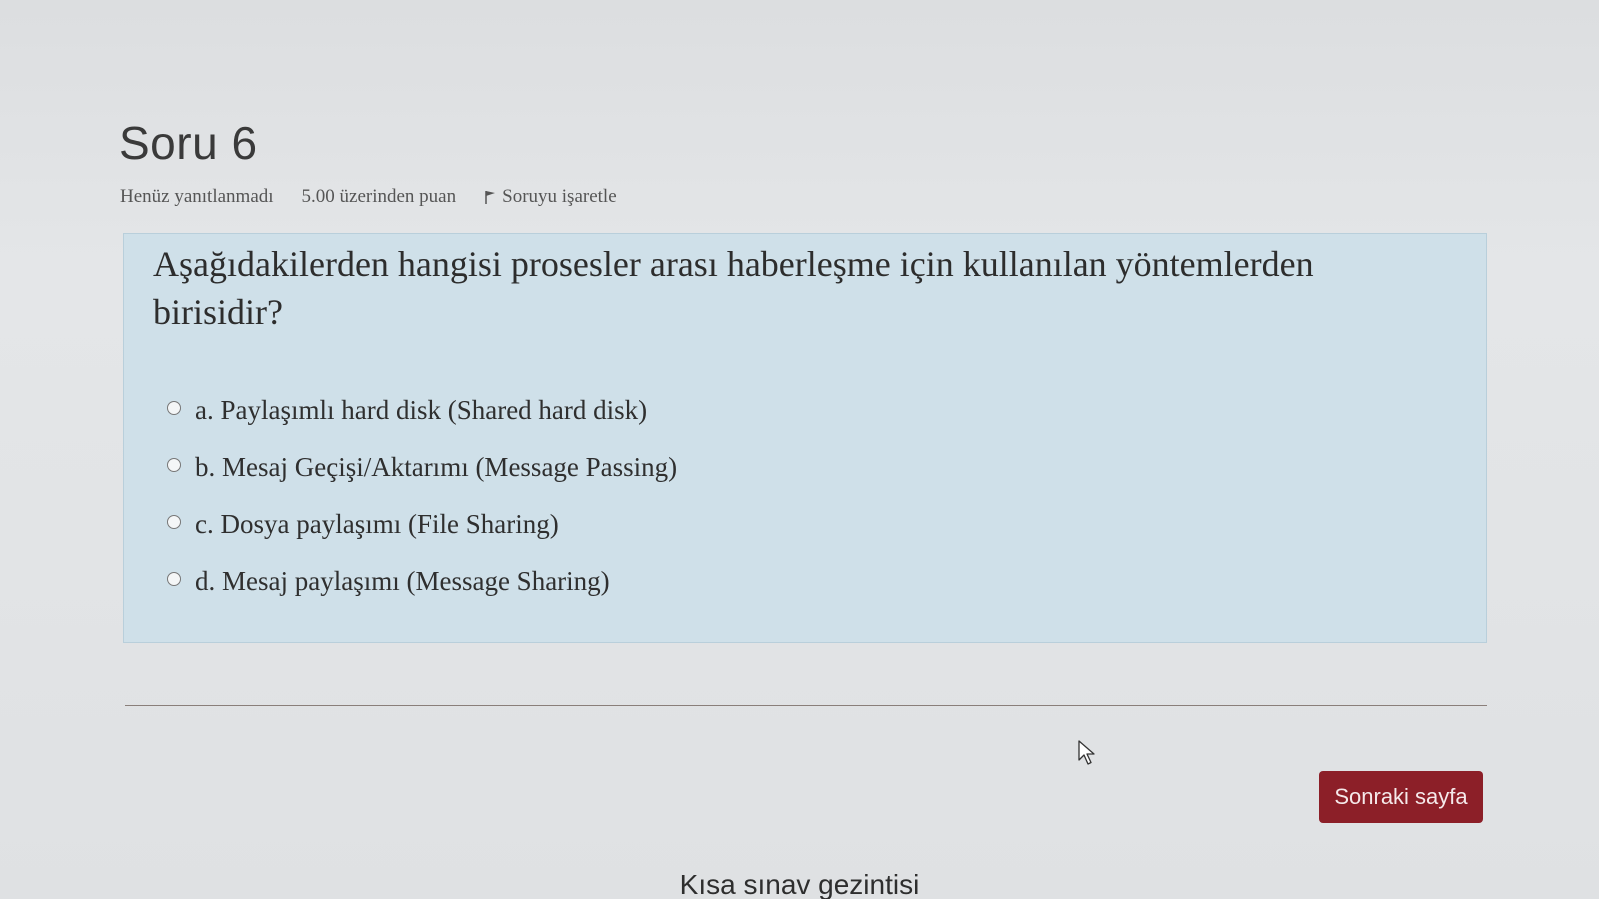 This screenshot has height=899, width=1599. I want to click on question-title: Soru 6, so click(188, 143).